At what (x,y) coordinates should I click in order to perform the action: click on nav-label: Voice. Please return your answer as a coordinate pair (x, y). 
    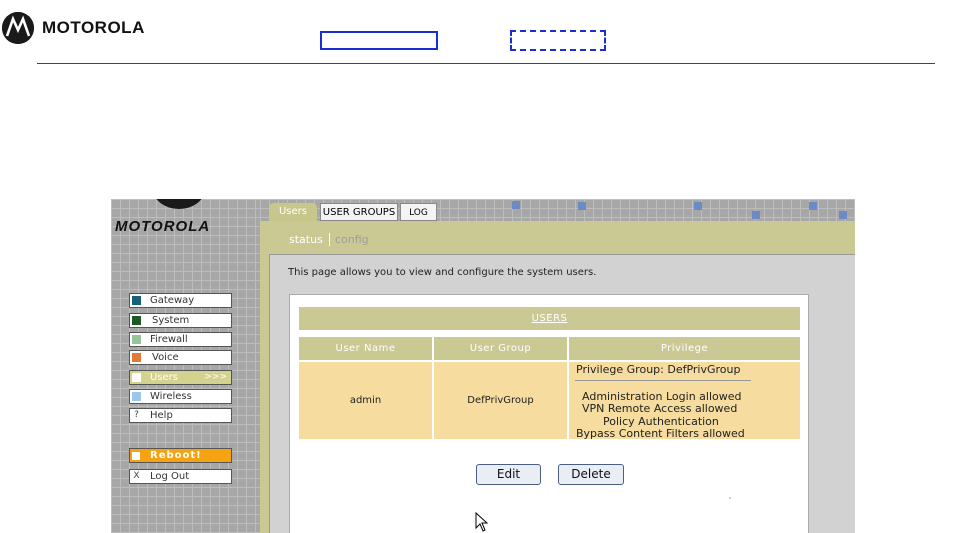
    Looking at the image, I should click on (165, 357).